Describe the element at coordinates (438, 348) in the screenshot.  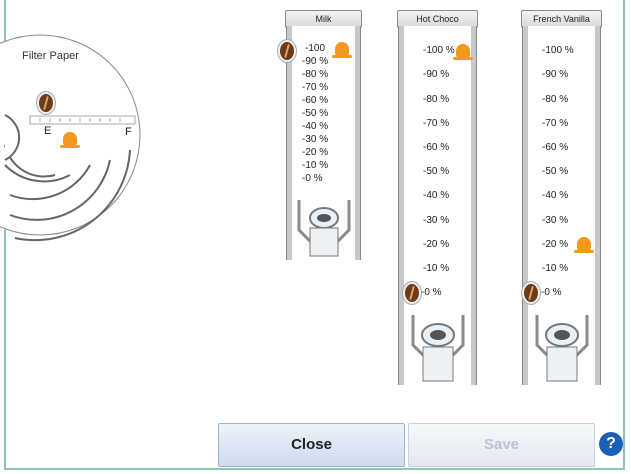
I see `hot-choco-valve` at that location.